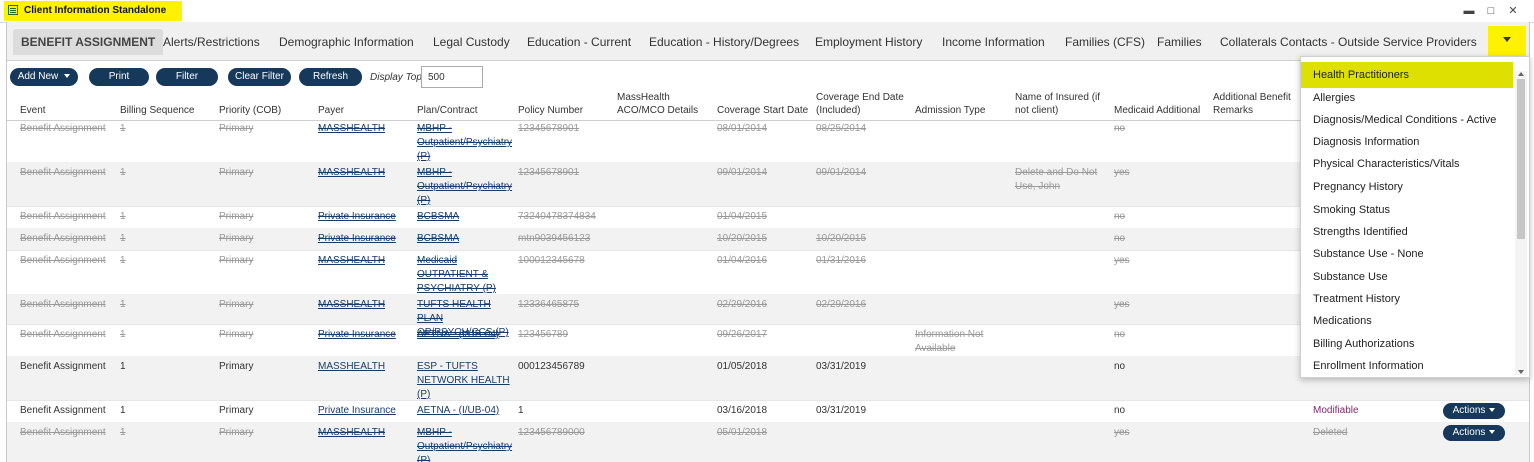 The width and height of the screenshot is (1534, 462). What do you see at coordinates (396, 77) in the screenshot?
I see `display-top-label: Display Top` at bounding box center [396, 77].